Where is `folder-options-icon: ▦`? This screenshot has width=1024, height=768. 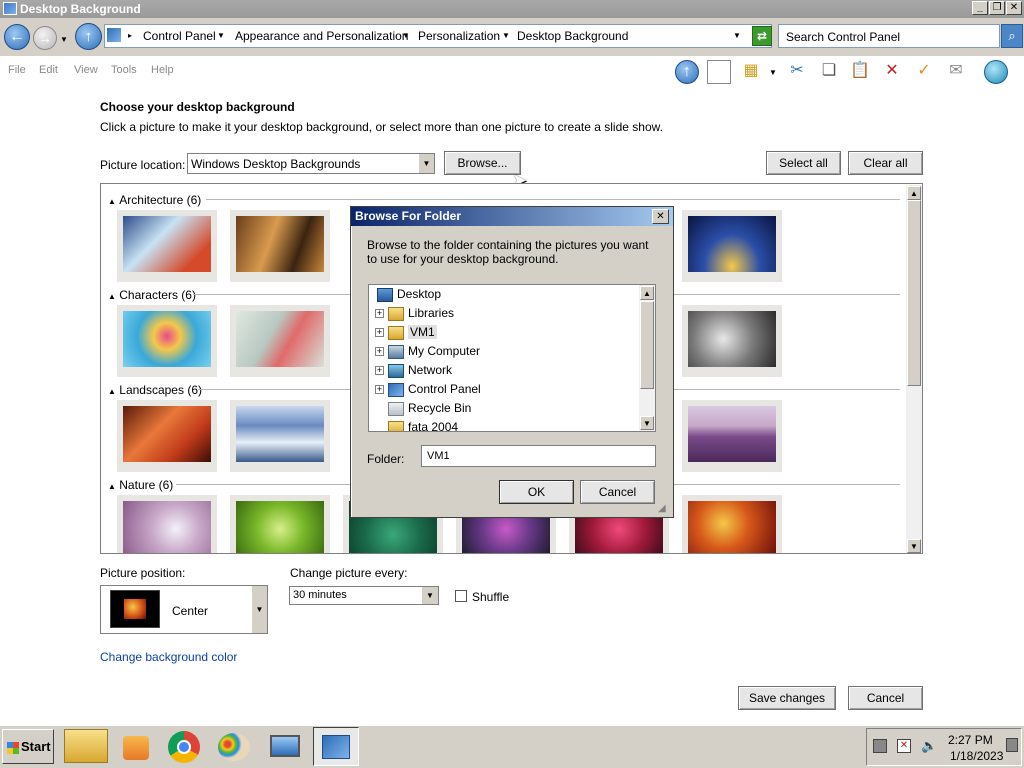
folder-options-icon: ▦ is located at coordinates (751, 72).